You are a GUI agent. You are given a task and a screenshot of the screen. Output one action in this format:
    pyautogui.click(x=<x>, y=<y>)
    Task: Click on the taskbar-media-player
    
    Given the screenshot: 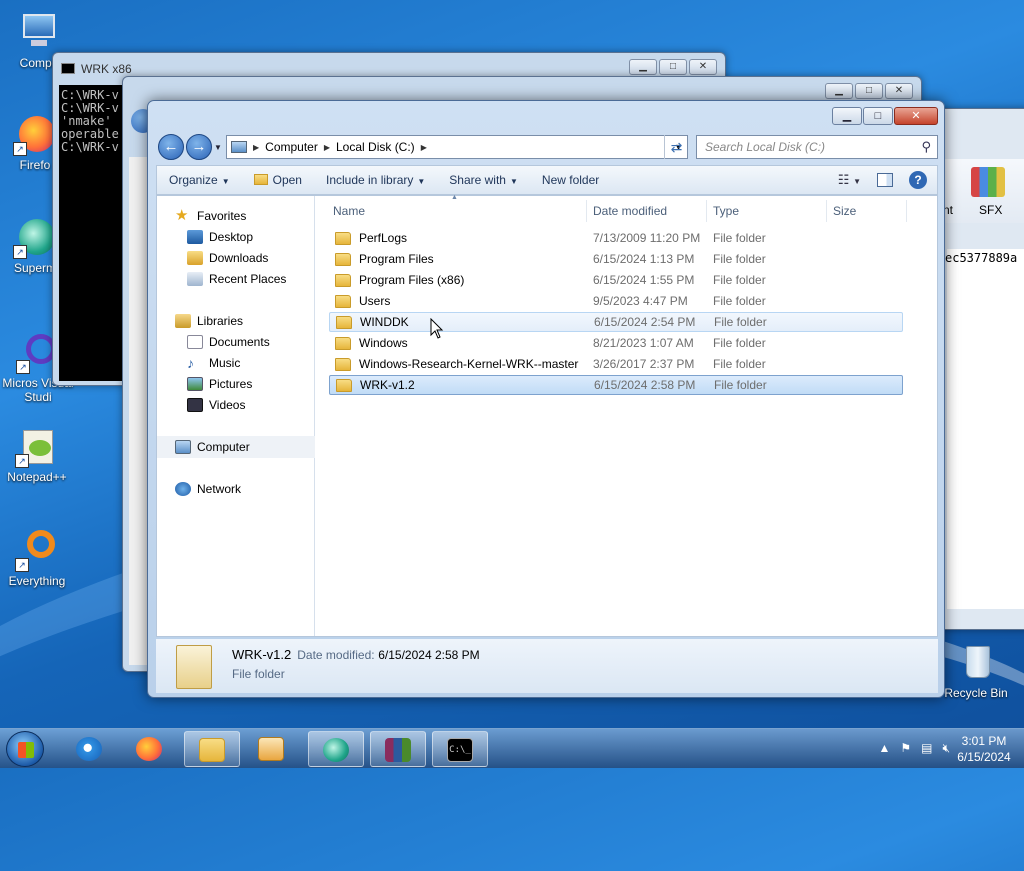 What is the action you would take?
    pyautogui.click(x=272, y=749)
    